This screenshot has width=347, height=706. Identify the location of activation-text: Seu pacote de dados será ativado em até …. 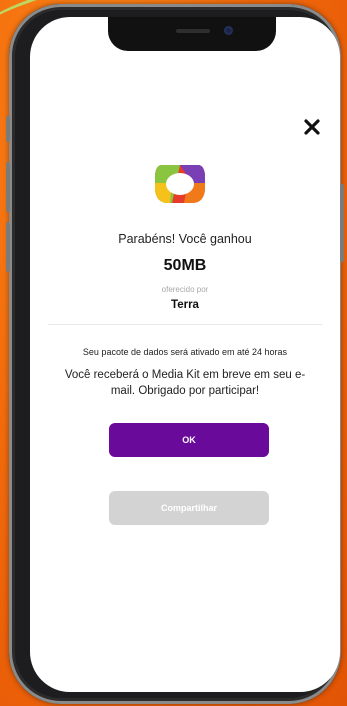
(185, 352).